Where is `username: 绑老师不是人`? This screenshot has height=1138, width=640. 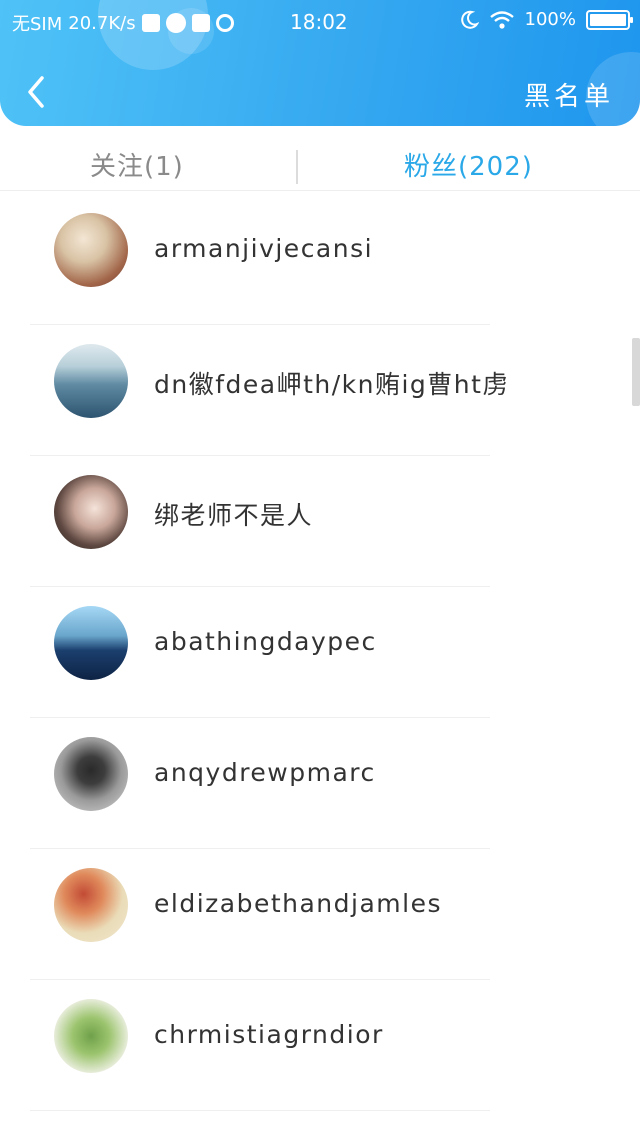 username: 绑老师不是人 is located at coordinates (234, 515).